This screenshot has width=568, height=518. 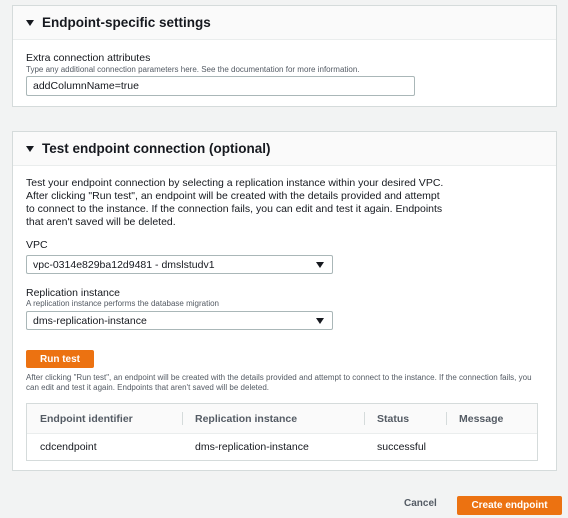 I want to click on endpoint-settings-title: Endpoint-specific settings, so click(x=126, y=22).